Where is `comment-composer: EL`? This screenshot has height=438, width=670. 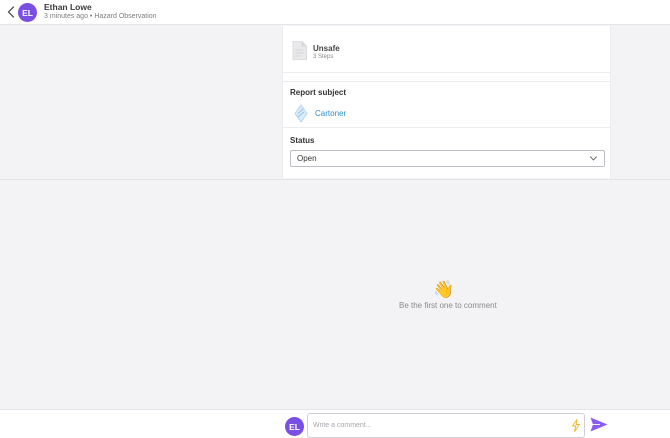 comment-composer: EL is located at coordinates (335, 423).